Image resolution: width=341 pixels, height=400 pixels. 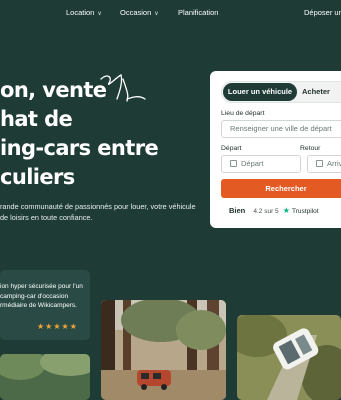 I want to click on headline-line-4: culiers, so click(x=37, y=177).